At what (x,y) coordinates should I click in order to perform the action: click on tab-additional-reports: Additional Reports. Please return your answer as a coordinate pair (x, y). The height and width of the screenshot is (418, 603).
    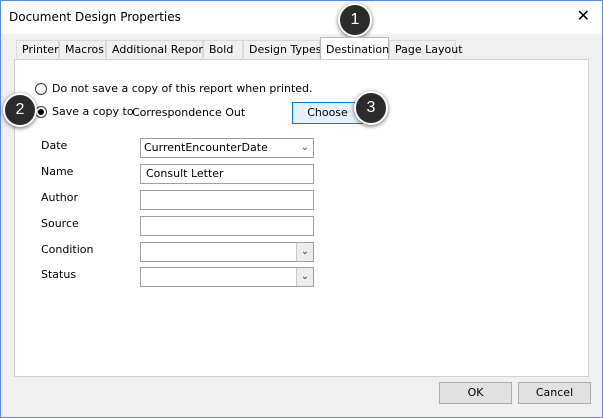
    Looking at the image, I should click on (159, 49).